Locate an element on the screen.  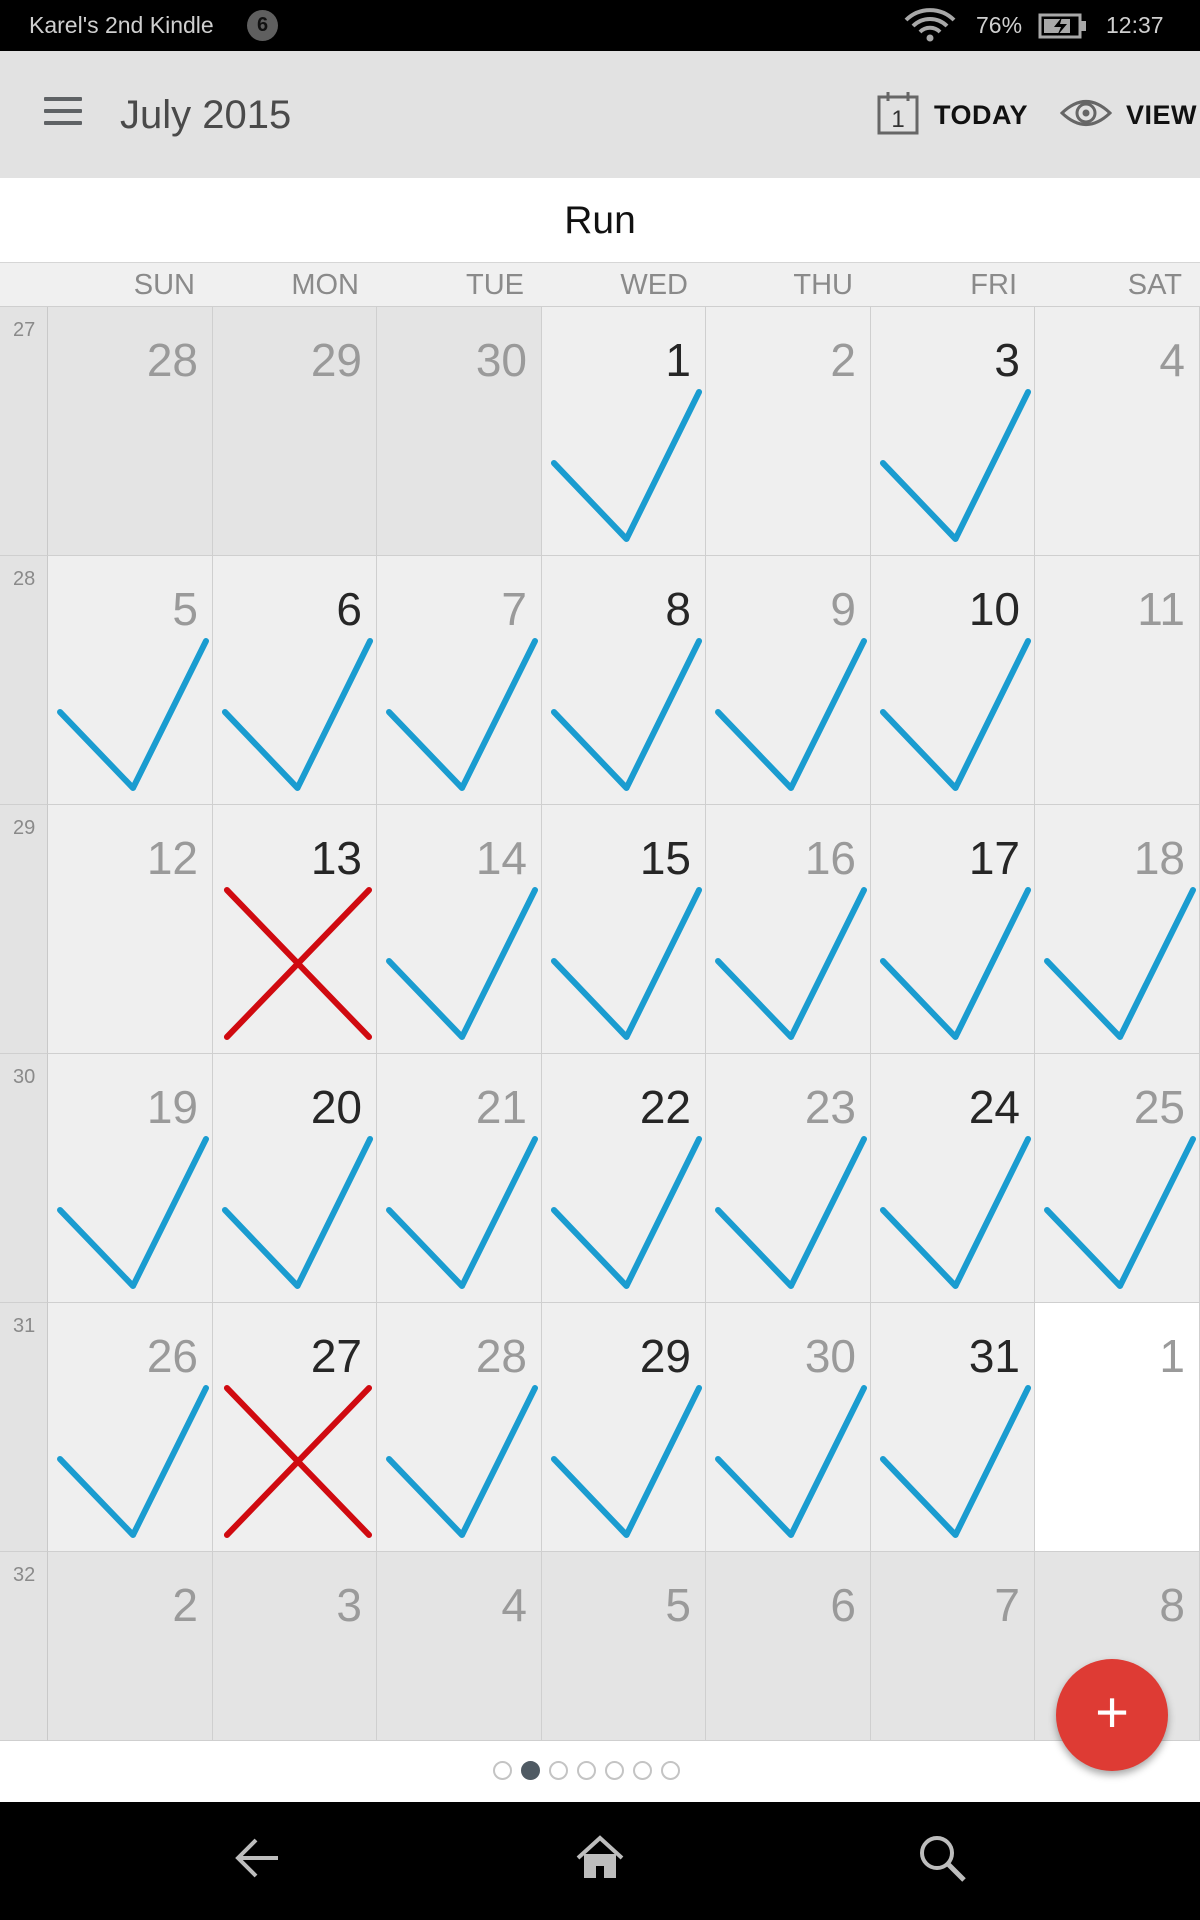
today-button: 1 TODAY is located at coordinates (952, 115).